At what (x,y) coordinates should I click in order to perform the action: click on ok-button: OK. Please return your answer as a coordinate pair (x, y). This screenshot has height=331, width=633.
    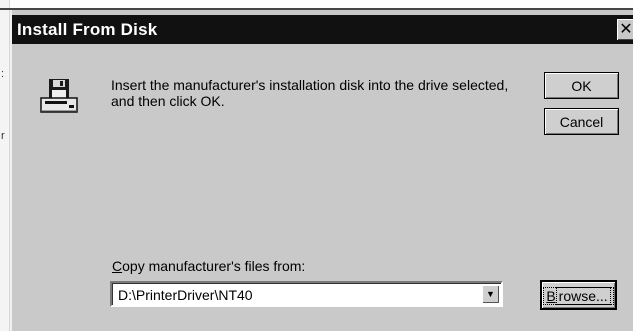
    Looking at the image, I should click on (581, 85).